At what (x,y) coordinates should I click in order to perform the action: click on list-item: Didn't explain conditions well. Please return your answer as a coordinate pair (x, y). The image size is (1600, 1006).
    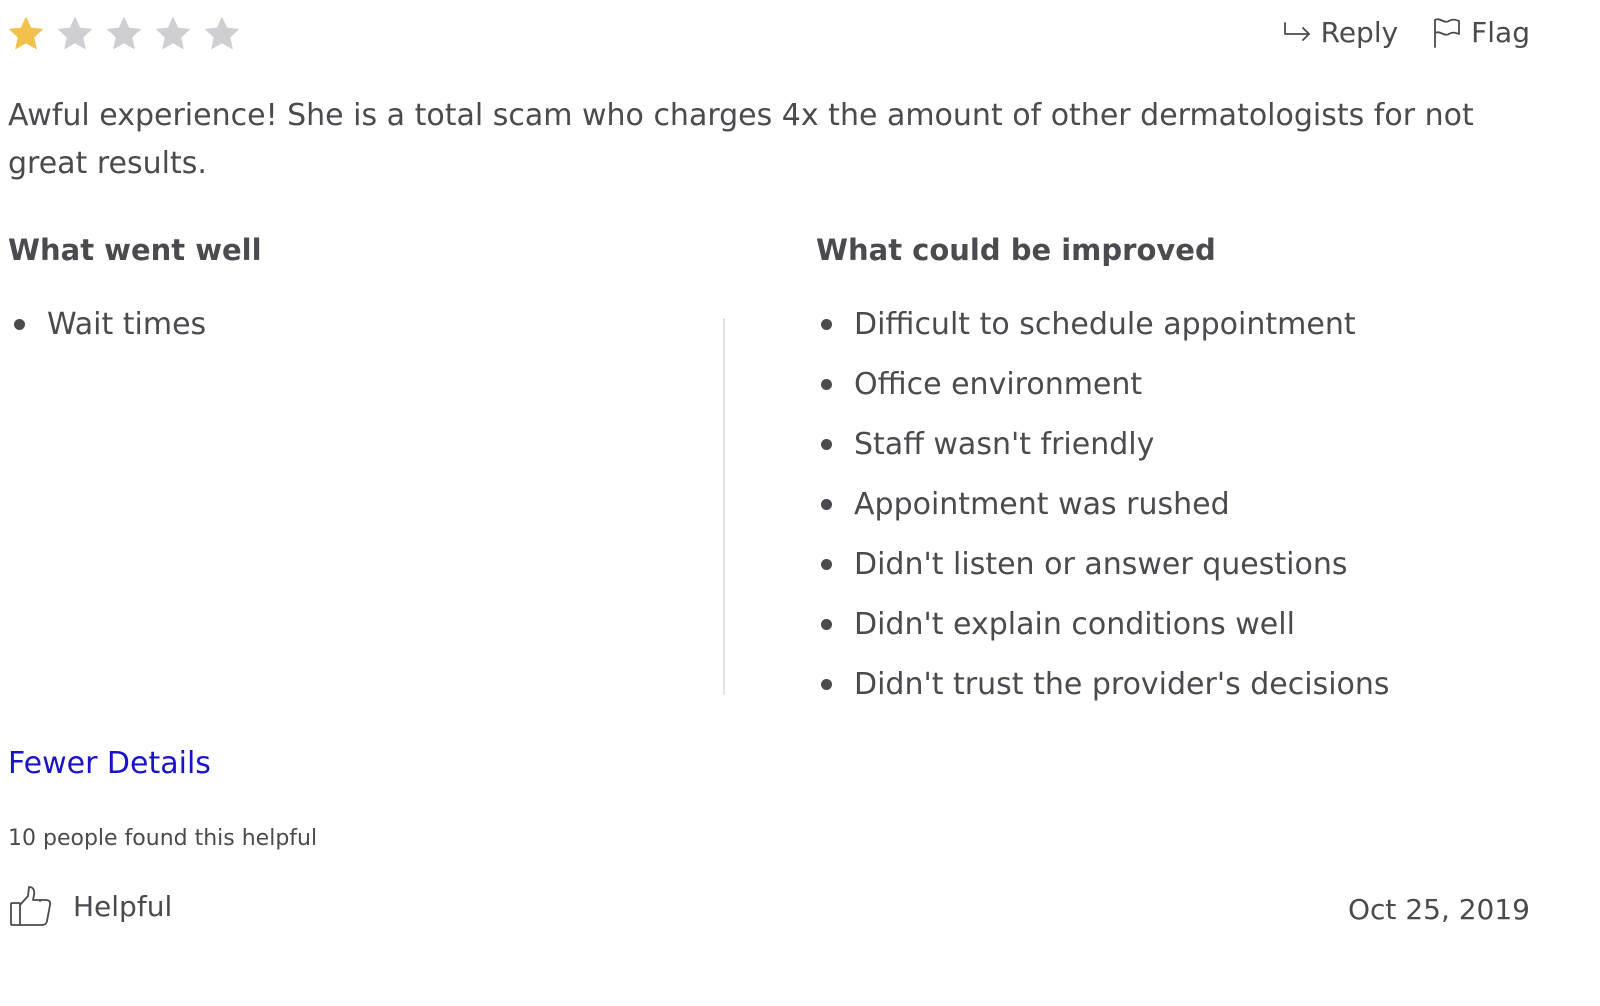
    Looking at the image, I should click on (1101, 624).